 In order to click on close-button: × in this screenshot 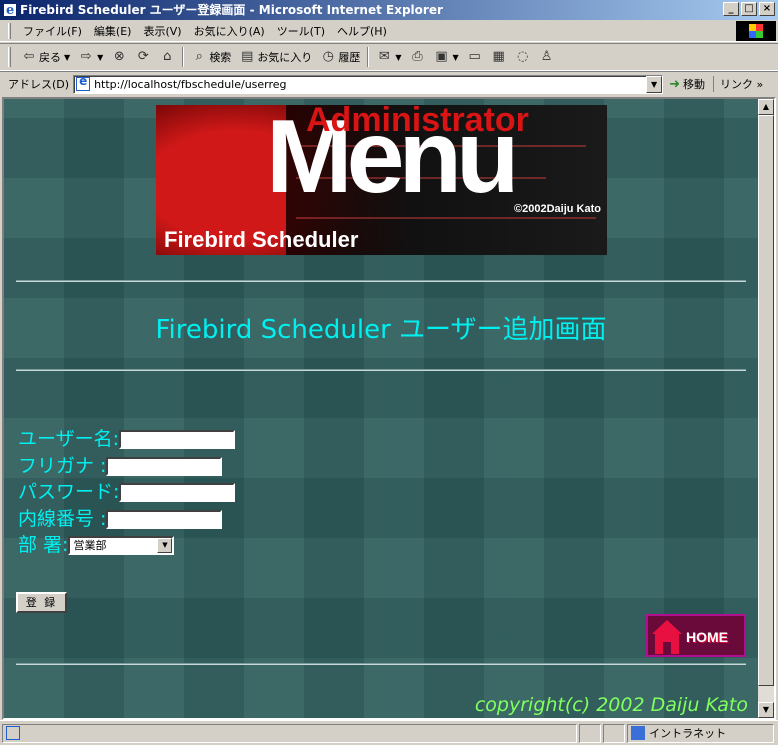, I will do `click(767, 9)`.